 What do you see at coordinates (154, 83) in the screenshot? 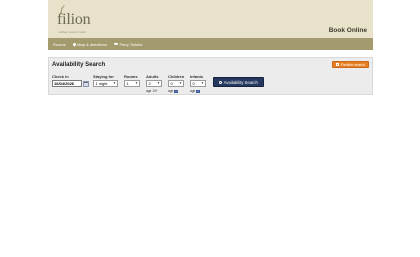
I see `adults-select: 2 ▼` at bounding box center [154, 83].